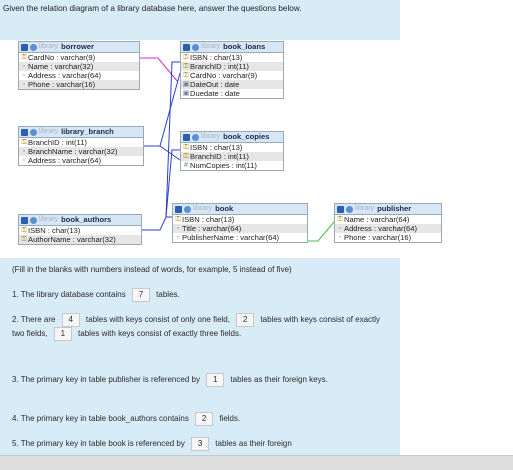 Image resolution: width=513 pixels, height=470 pixels. Describe the element at coordinates (79, 47) in the screenshot. I see `table-borrower-header: library borrower` at that location.